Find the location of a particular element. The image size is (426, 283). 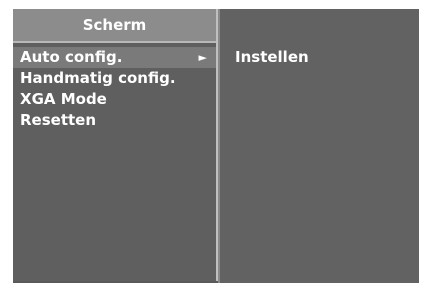

menu-item-label: Resetten is located at coordinates (58, 120).